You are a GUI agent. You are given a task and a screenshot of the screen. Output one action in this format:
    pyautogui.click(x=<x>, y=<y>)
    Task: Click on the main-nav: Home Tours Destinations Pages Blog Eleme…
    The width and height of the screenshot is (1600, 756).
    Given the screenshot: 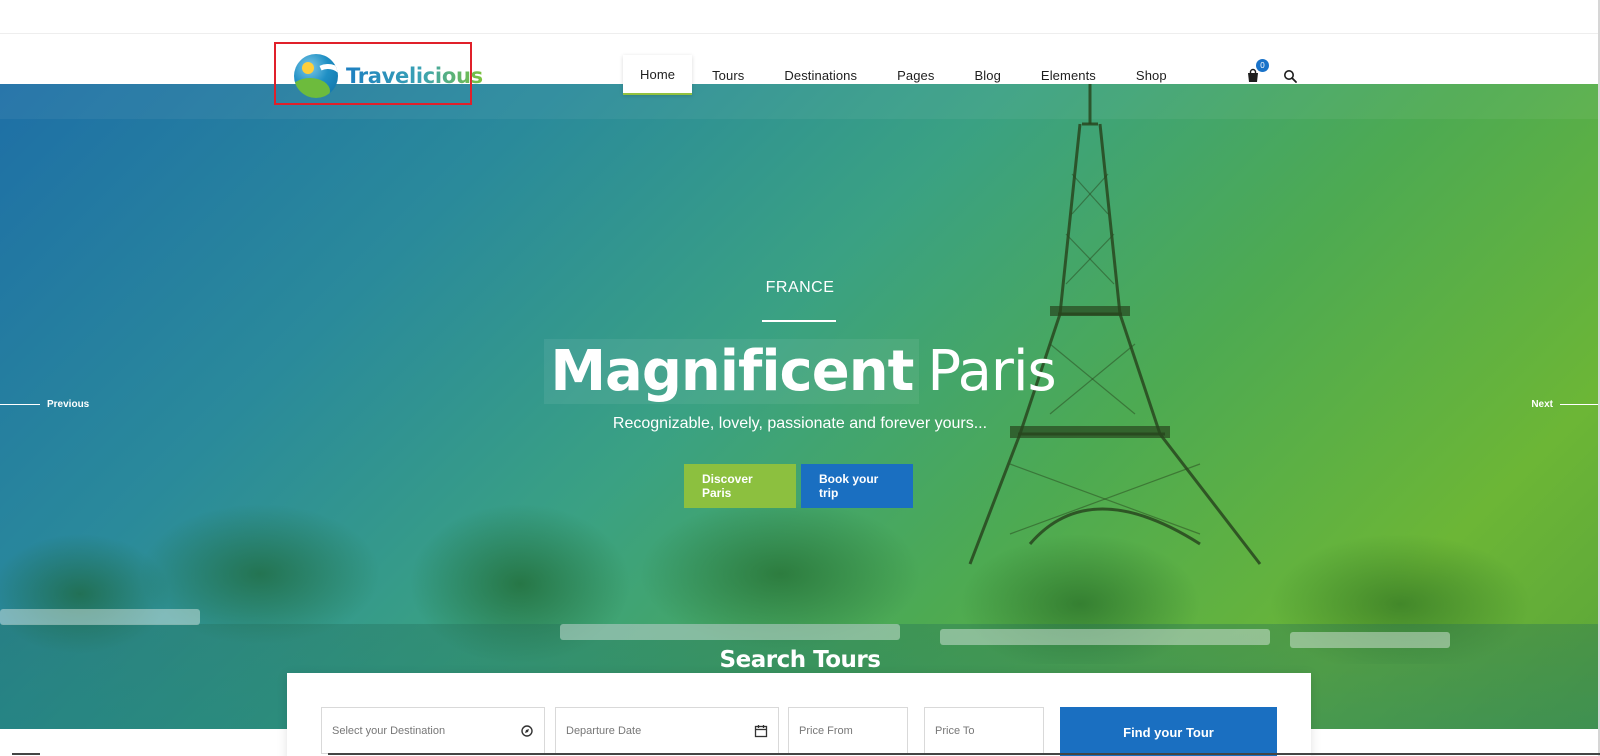 What is the action you would take?
    pyautogui.click(x=905, y=75)
    